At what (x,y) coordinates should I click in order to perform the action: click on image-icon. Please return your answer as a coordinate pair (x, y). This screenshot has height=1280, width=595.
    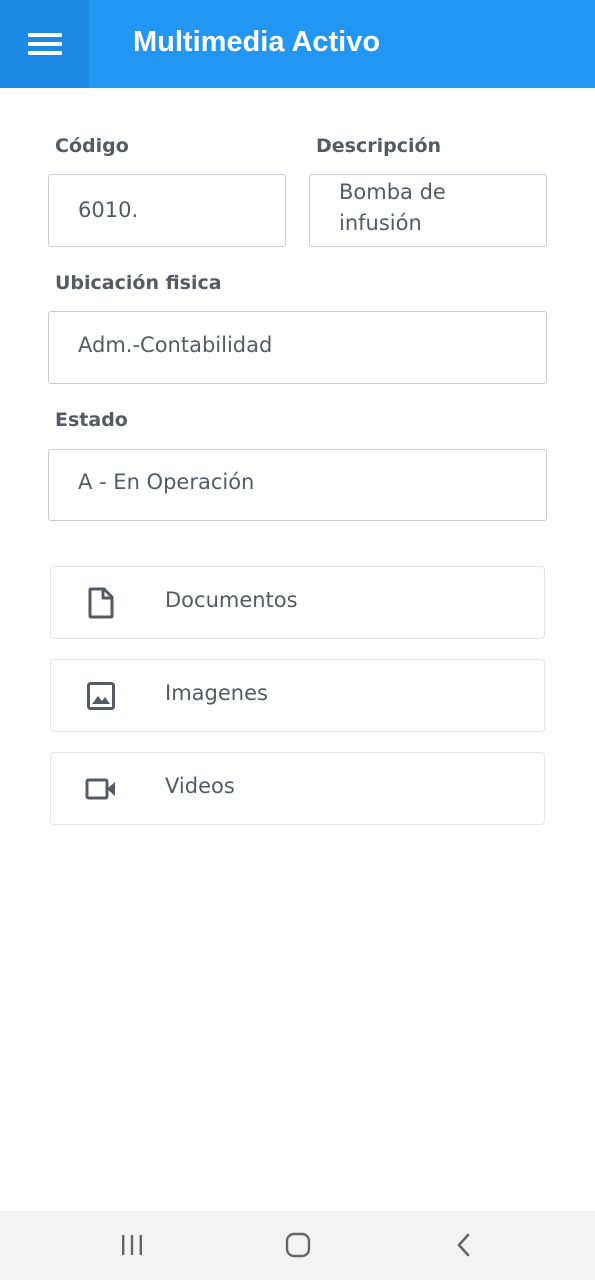
    Looking at the image, I should click on (101, 696).